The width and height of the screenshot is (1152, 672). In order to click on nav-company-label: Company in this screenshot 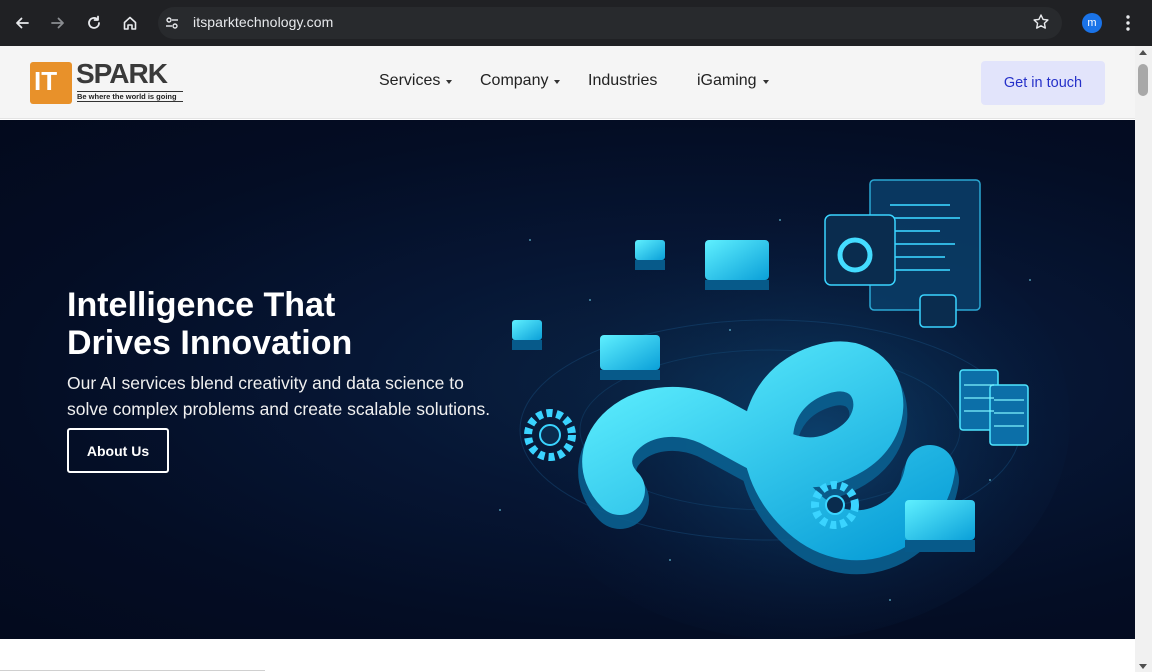, I will do `click(514, 80)`.